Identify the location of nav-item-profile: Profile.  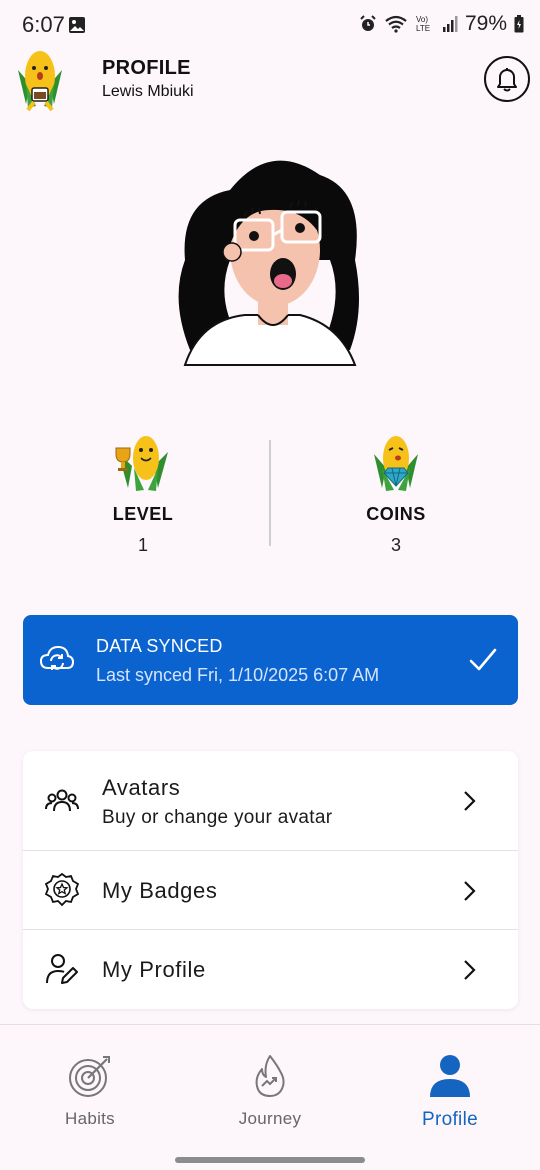
(450, 1092).